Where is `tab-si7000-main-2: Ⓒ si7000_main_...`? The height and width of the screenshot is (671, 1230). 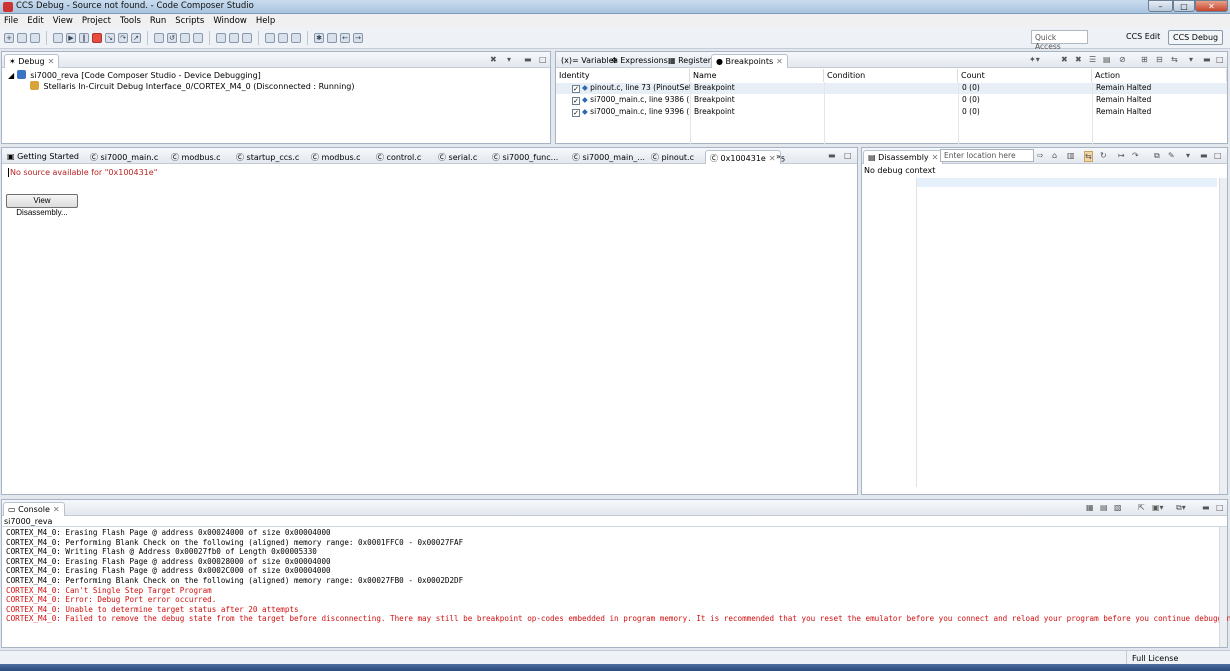
tab-si7000-main-2: Ⓒ si7000_main_... is located at coordinates (608, 157).